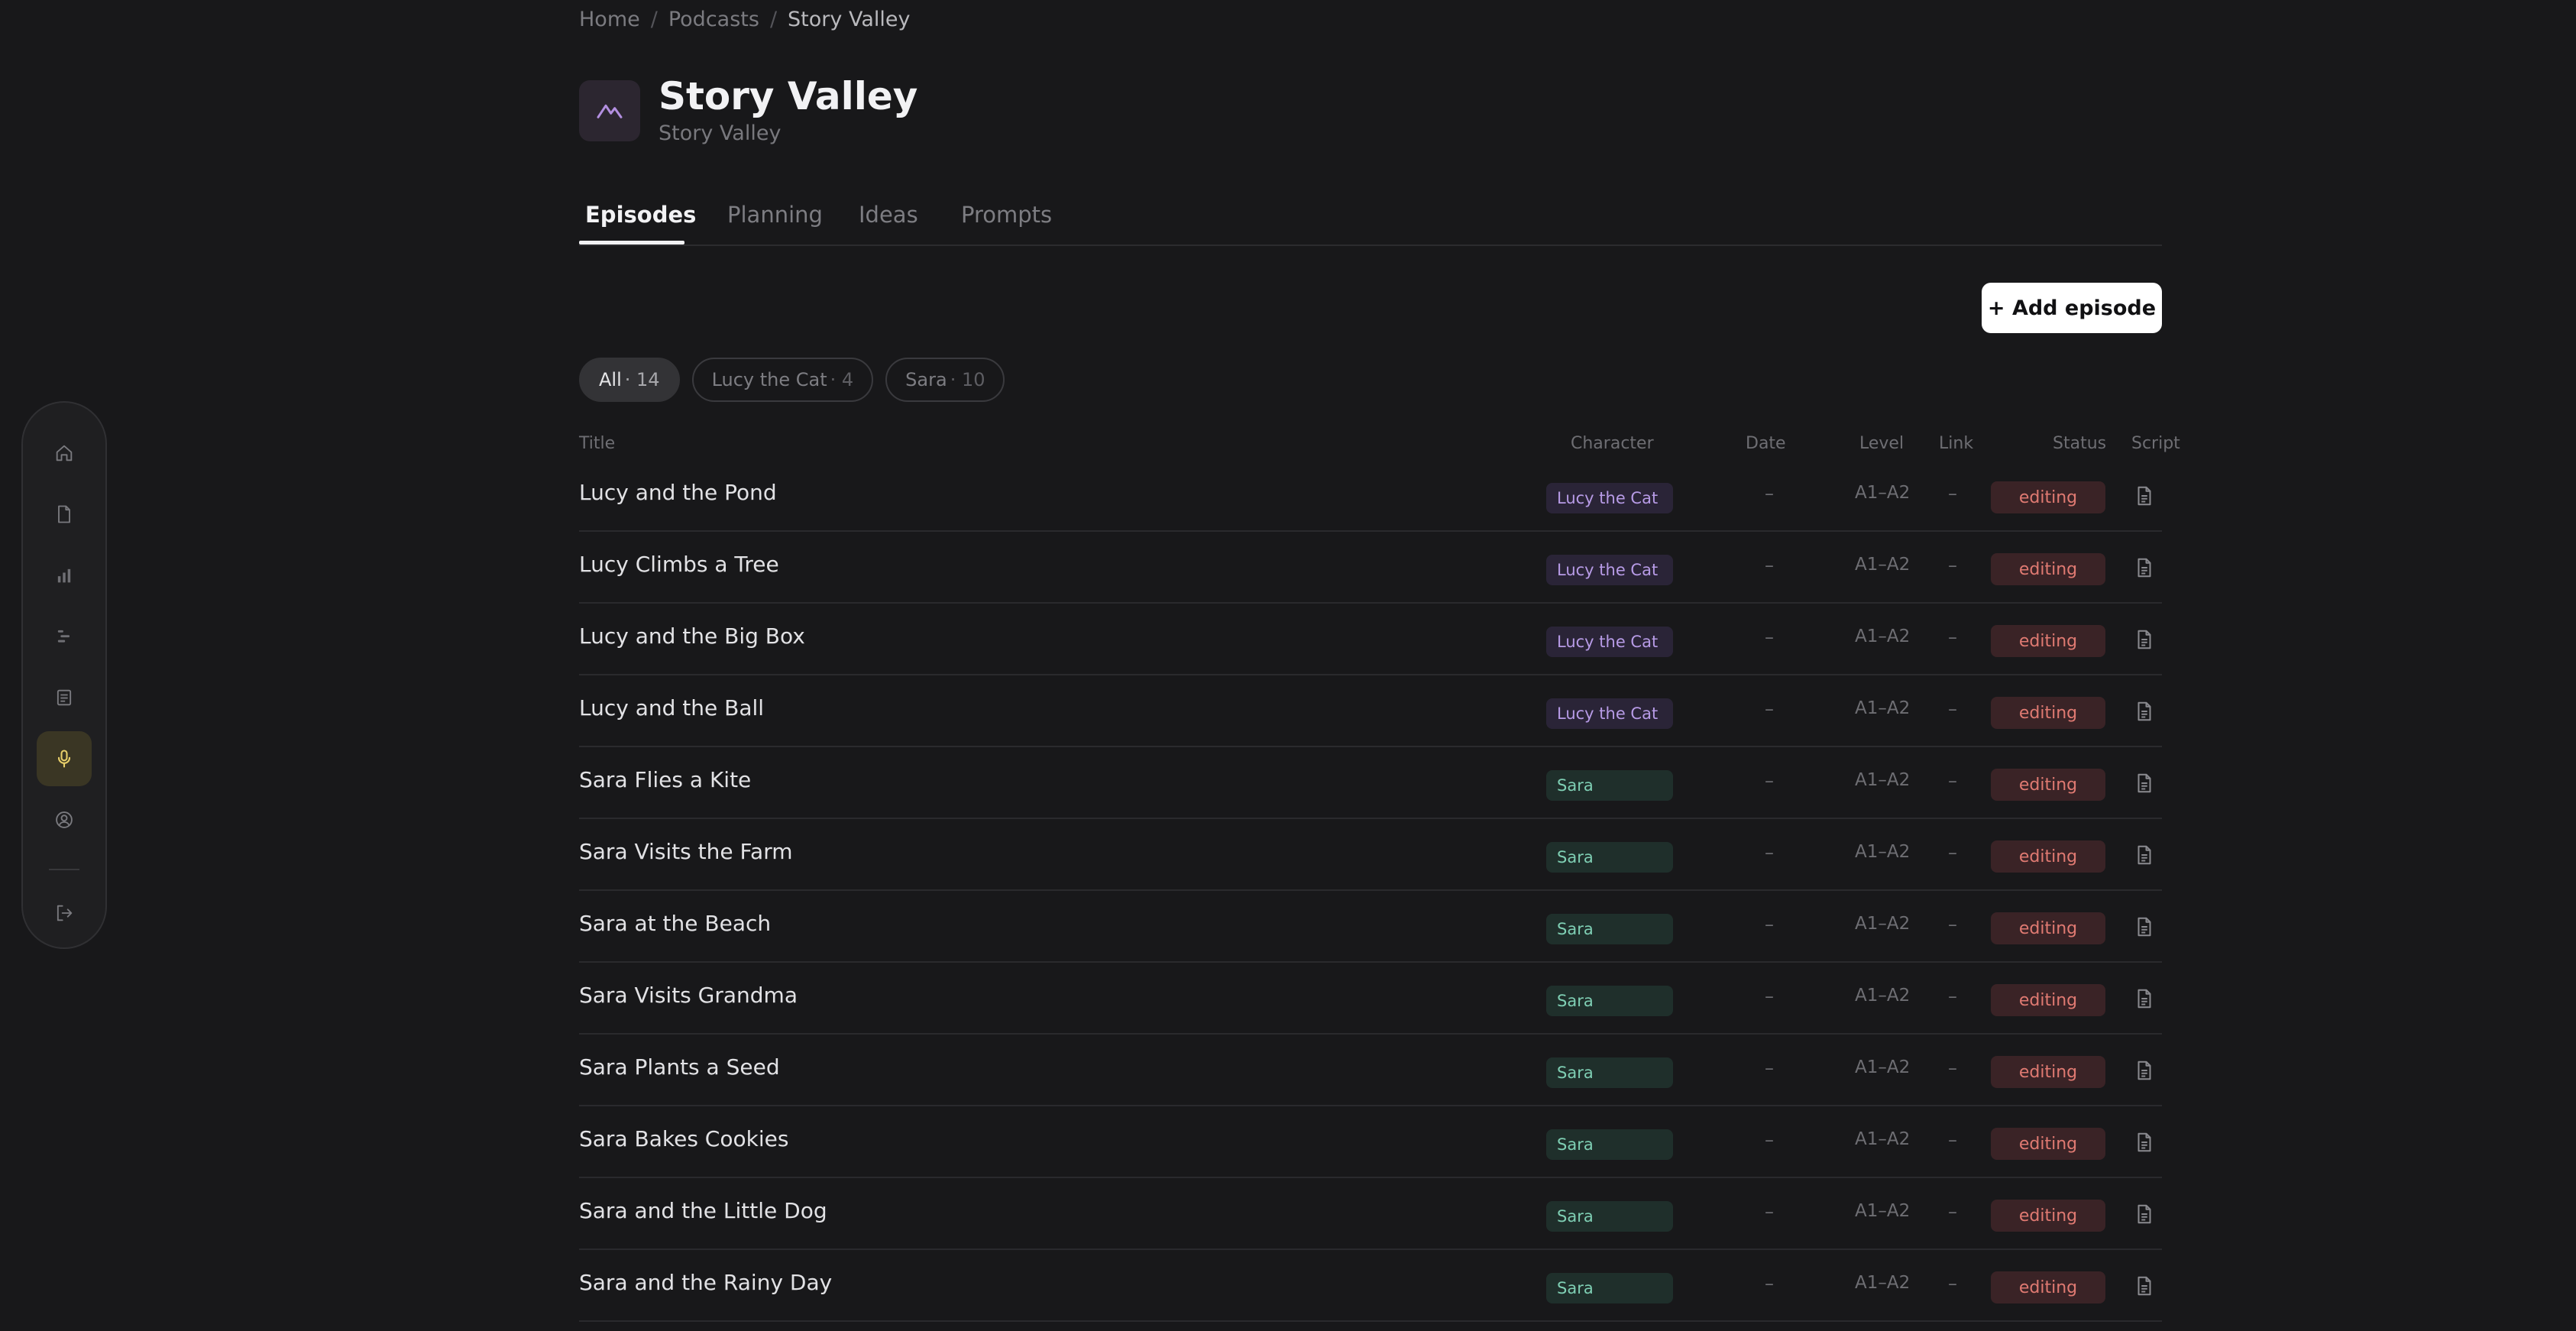 Image resolution: width=2576 pixels, height=1331 pixels. I want to click on link-value: –, so click(1952, 493).